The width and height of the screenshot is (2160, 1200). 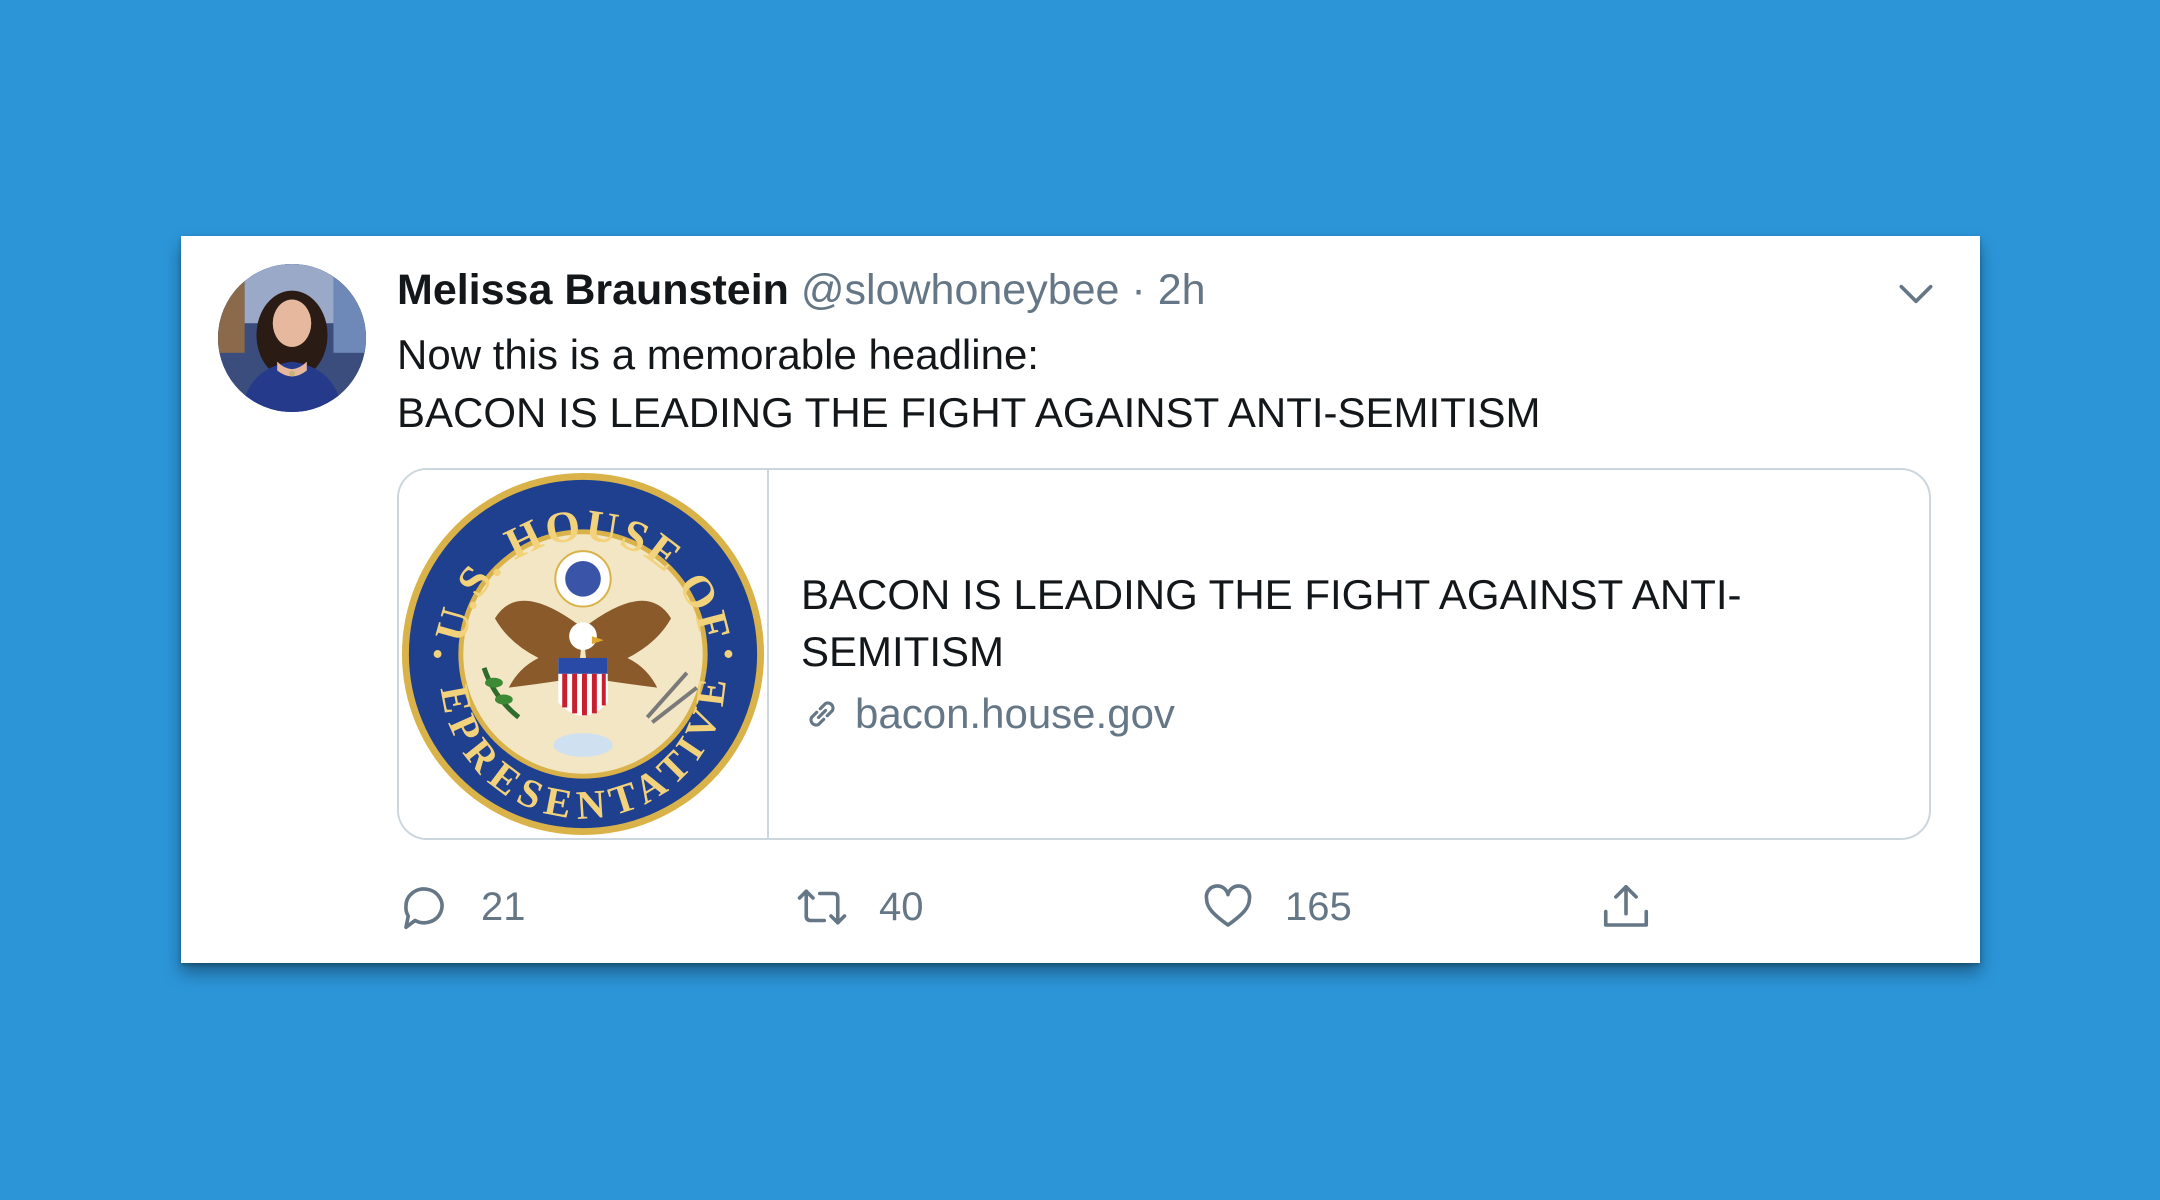 I want to click on reply-count: 21, so click(x=503, y=906).